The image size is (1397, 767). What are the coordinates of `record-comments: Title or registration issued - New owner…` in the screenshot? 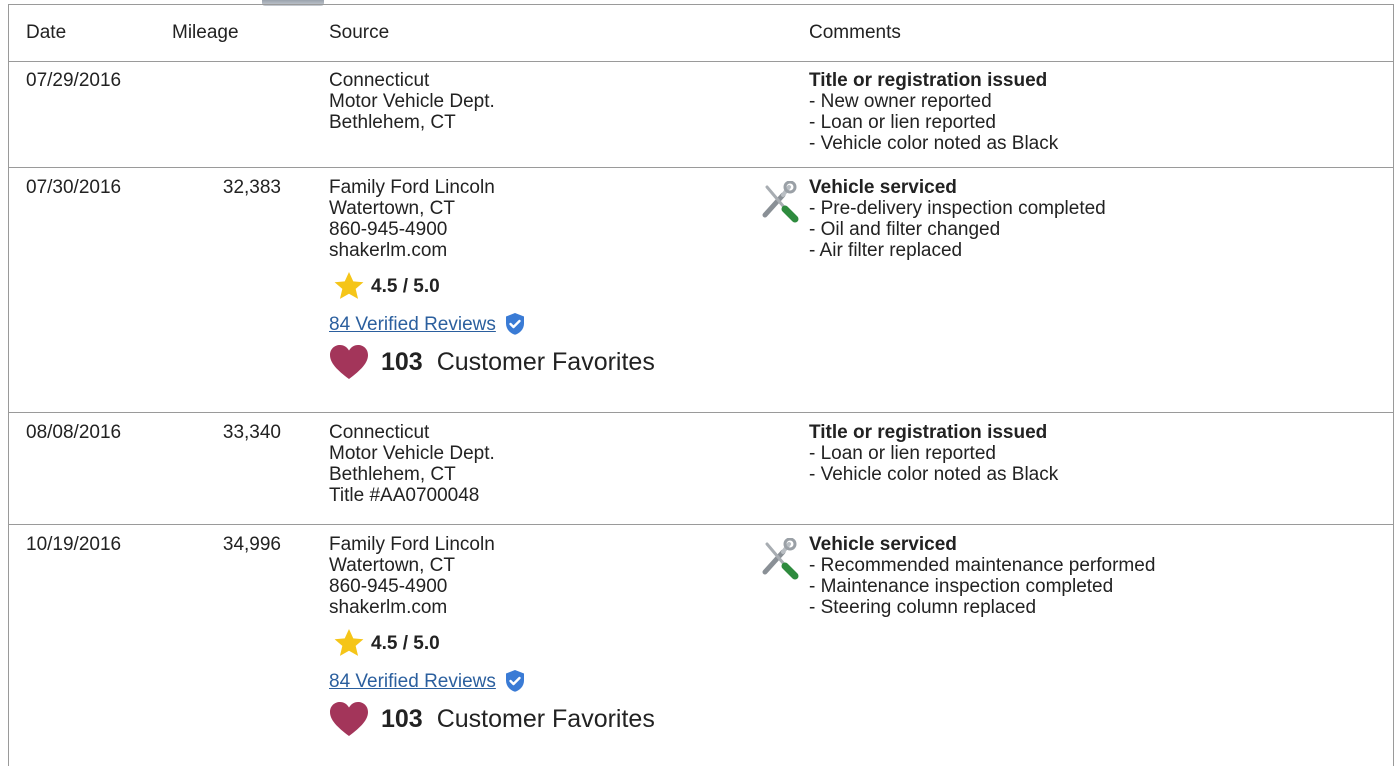 It's located at (933, 112).